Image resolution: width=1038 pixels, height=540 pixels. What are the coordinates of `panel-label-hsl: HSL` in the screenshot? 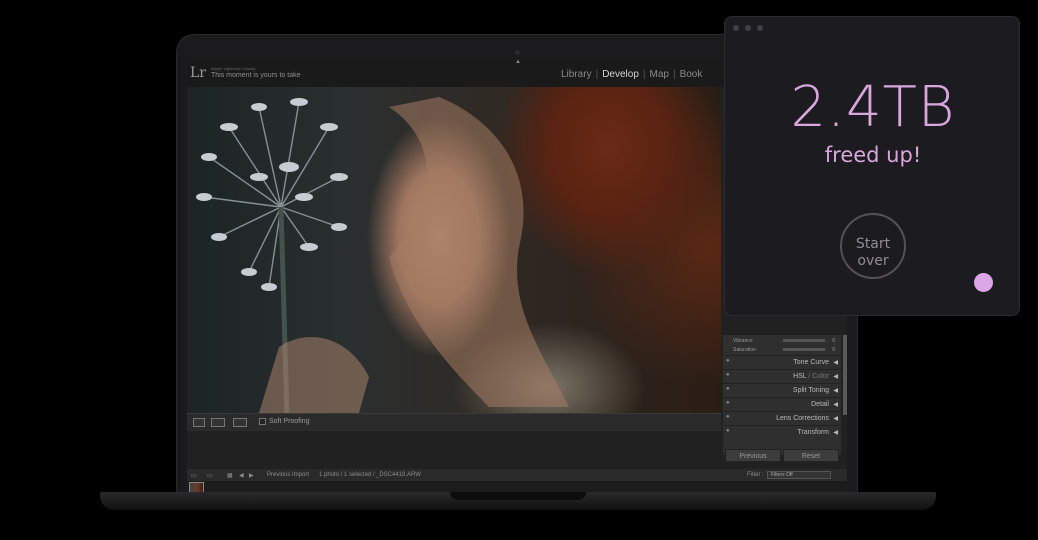 It's located at (799, 376).